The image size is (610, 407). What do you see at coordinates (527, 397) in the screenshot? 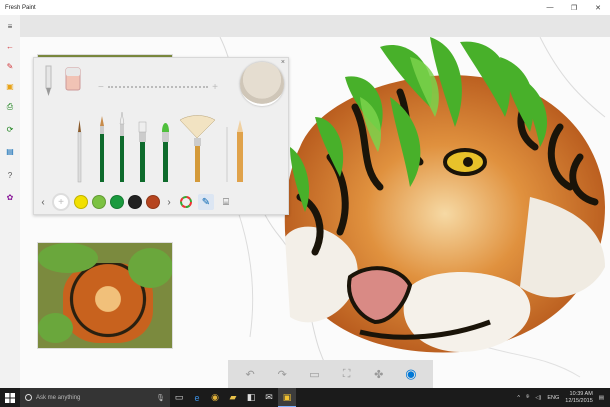
I see `network-icon: ⌾` at bounding box center [527, 397].